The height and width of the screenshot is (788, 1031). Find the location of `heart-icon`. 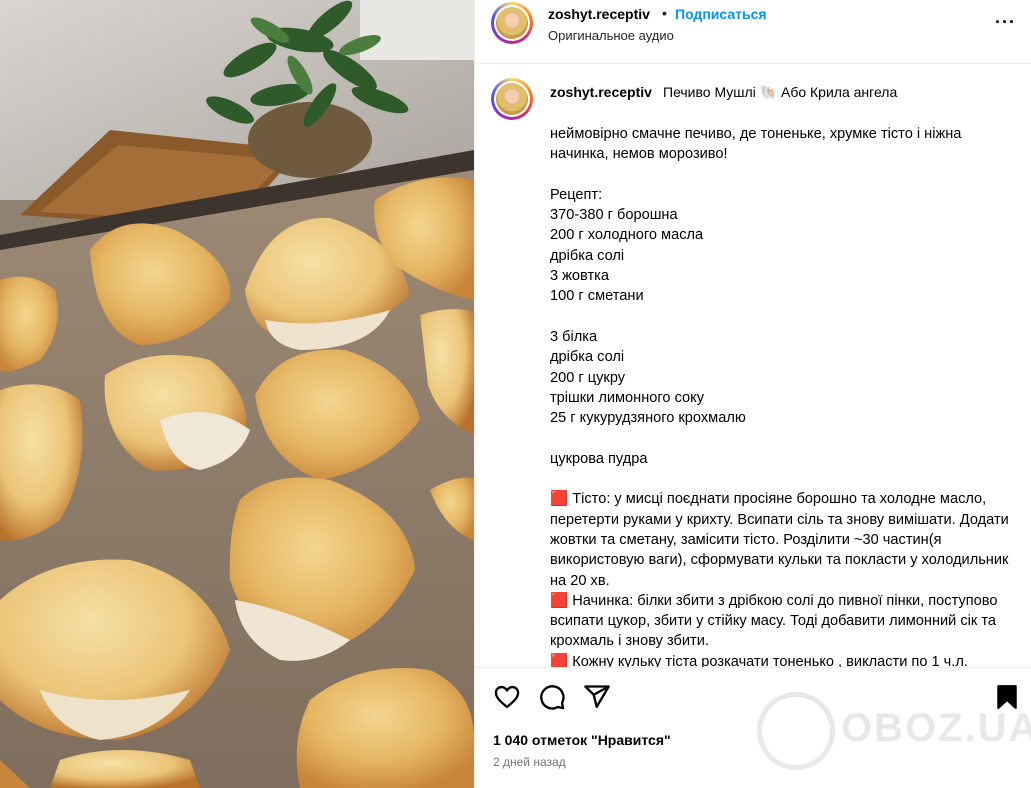

heart-icon is located at coordinates (507, 697).